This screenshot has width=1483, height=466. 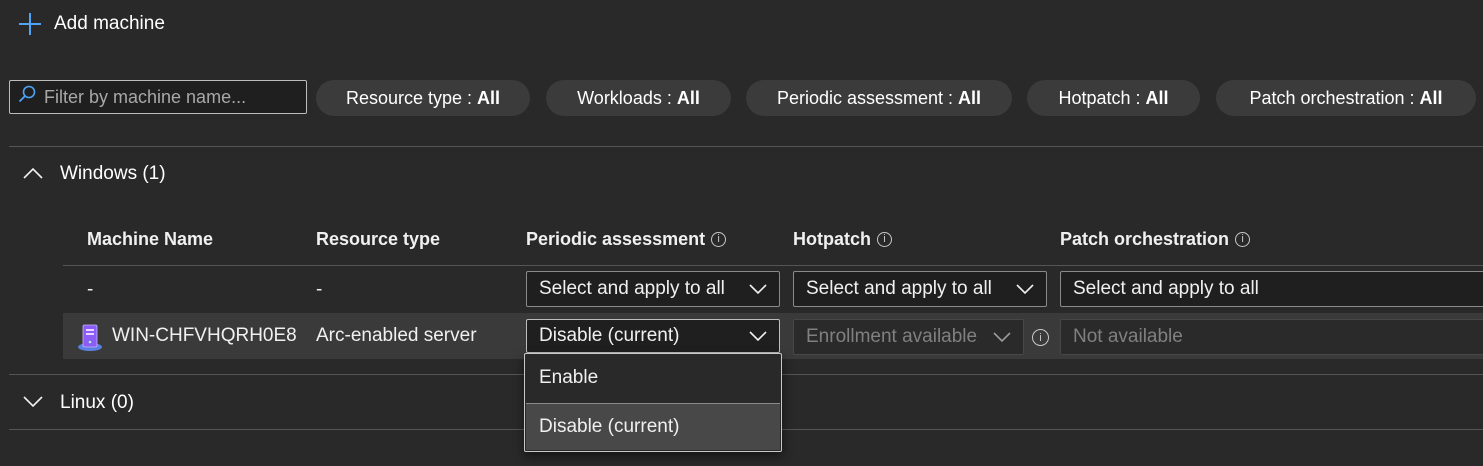 I want to click on pill-label: Hotpatch :, so click(x=1102, y=97).